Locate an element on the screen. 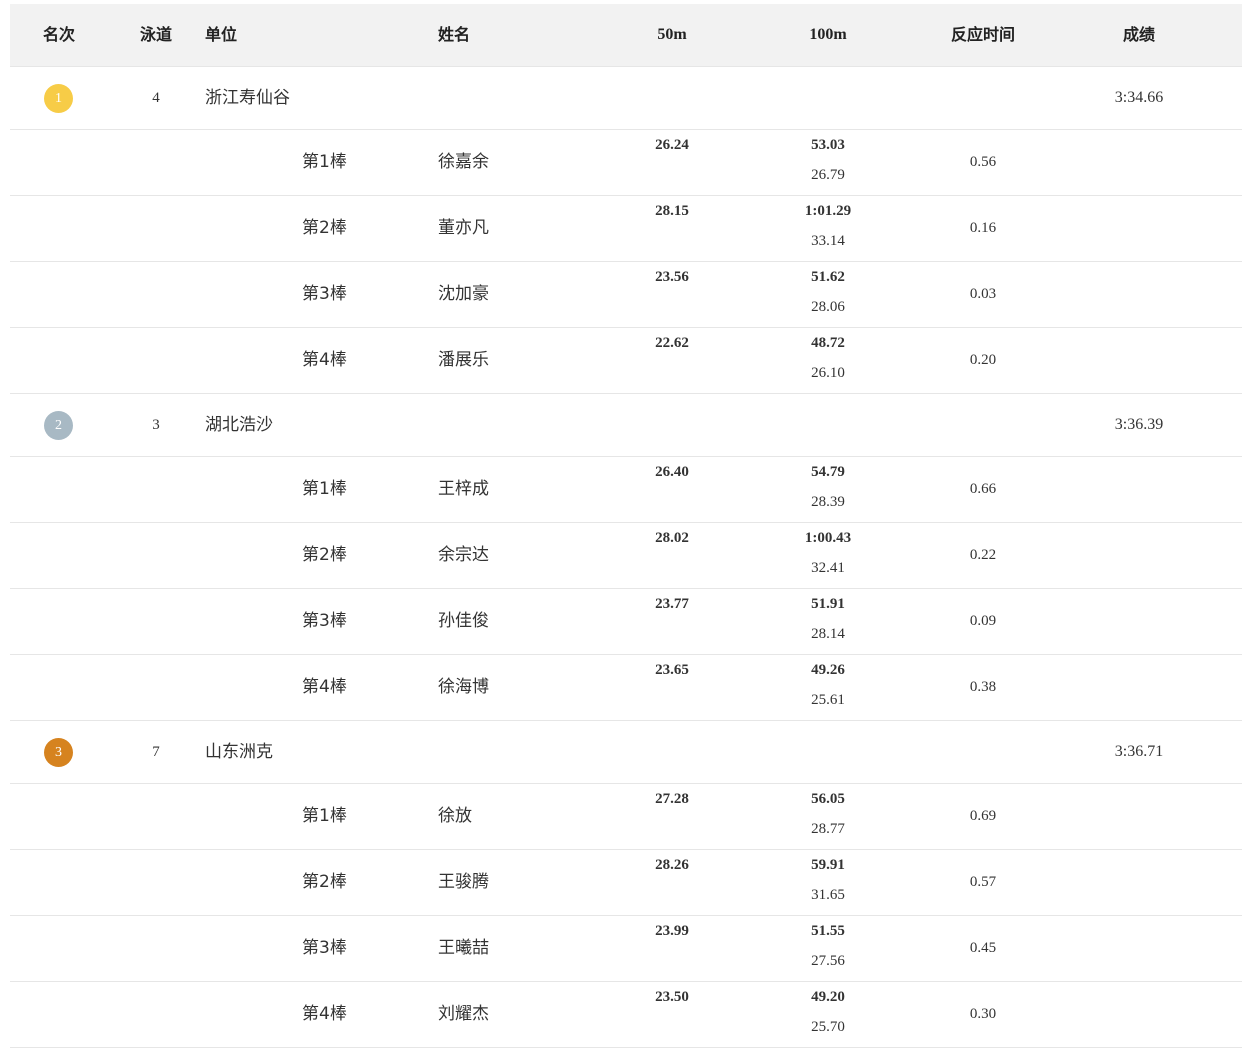 Image resolution: width=1242 pixels, height=1048 pixels. header-name: 姓名 is located at coordinates (454, 34).